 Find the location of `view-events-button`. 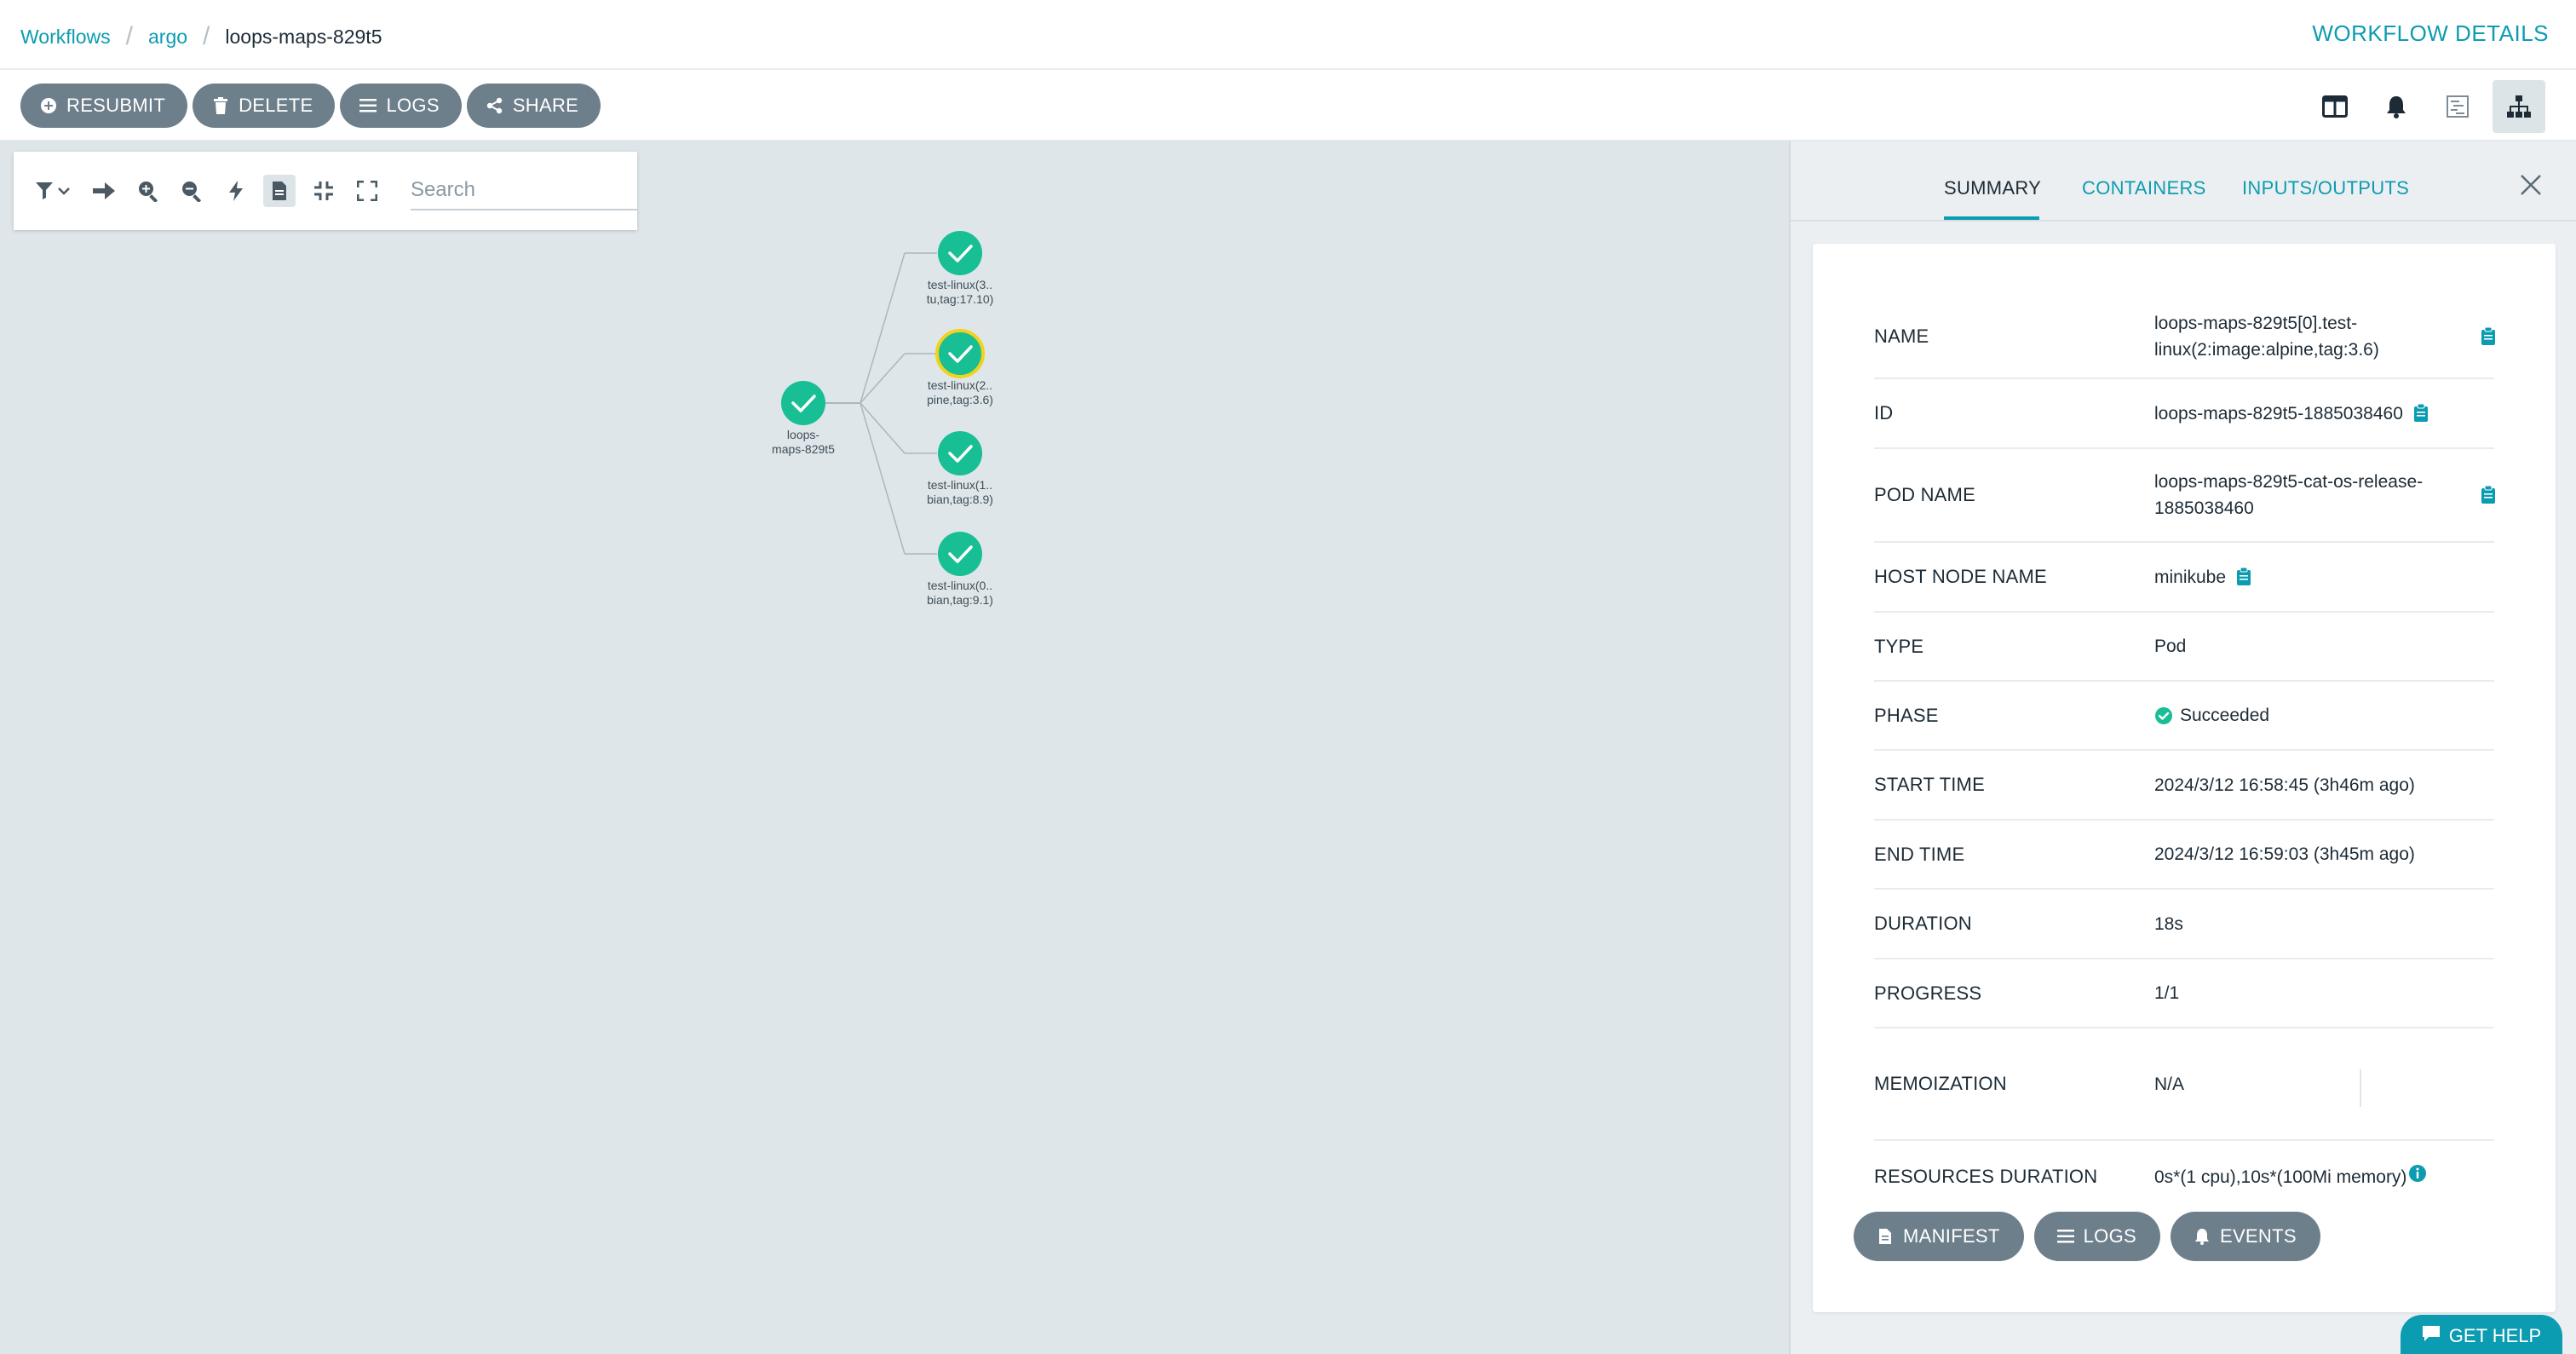

view-events-button is located at coordinates (2397, 106).